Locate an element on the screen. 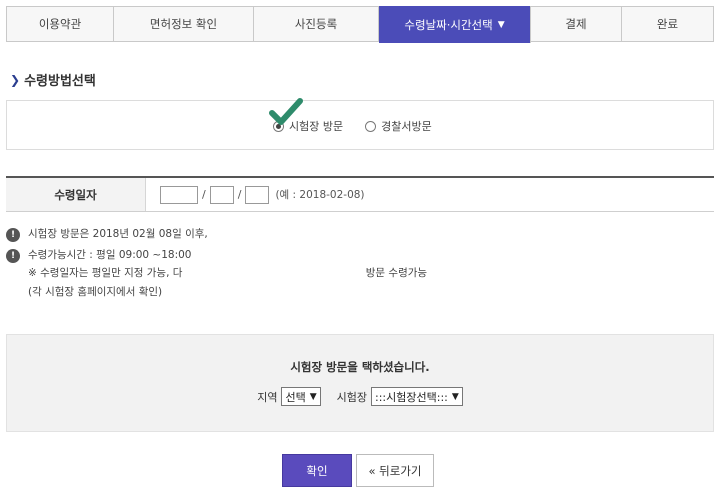  section-title-text: 수령방법선택 is located at coordinates (60, 81).